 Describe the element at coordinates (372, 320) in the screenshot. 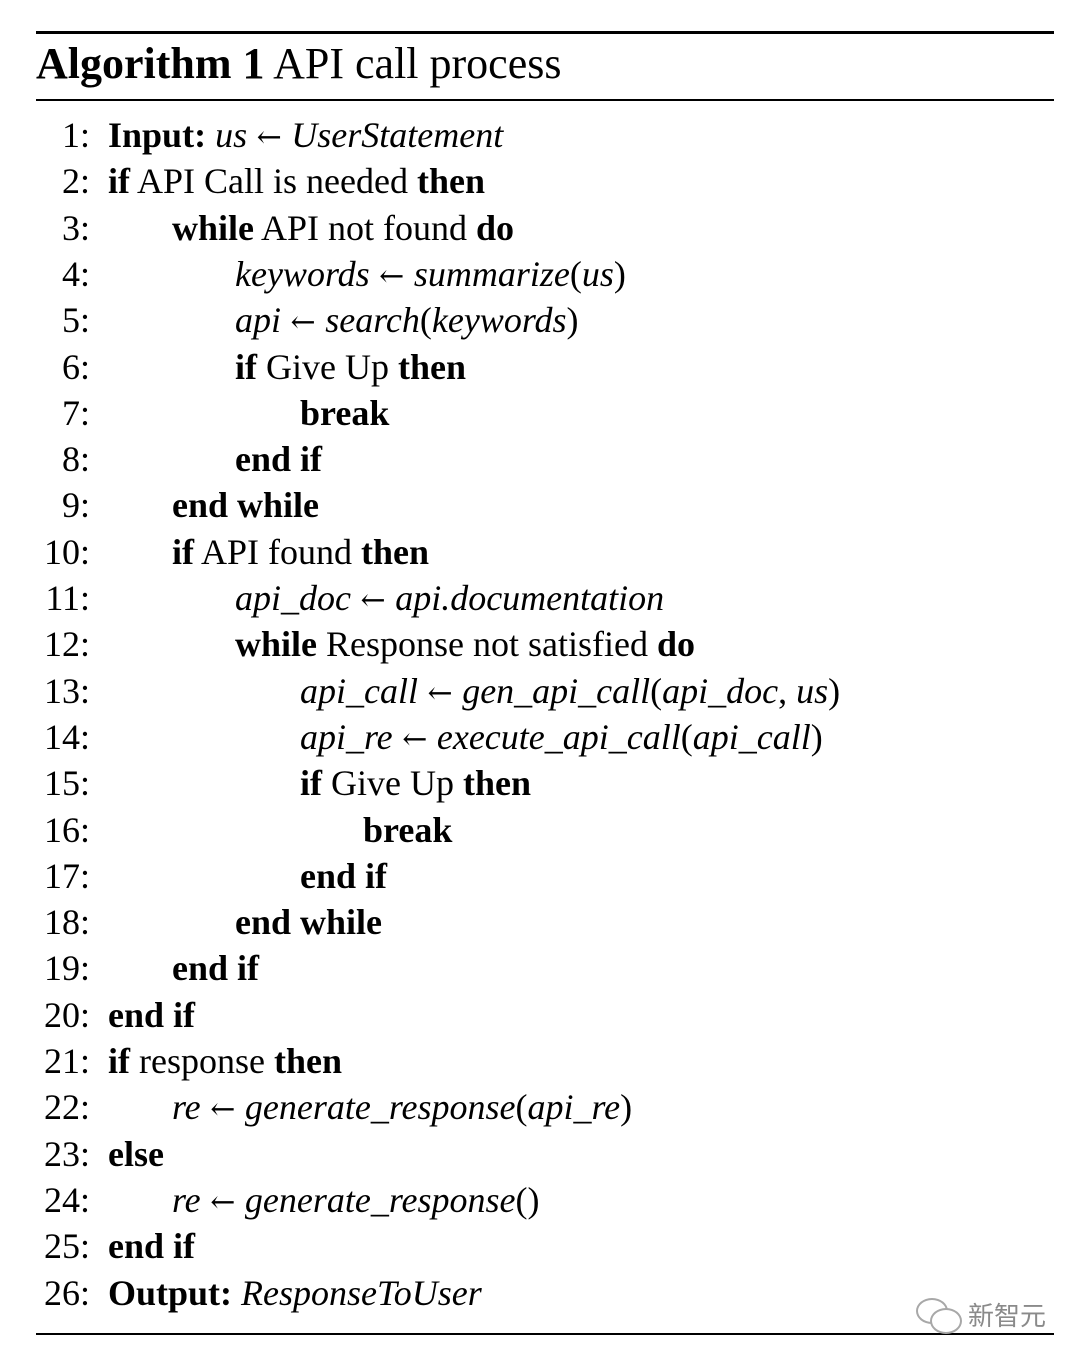

I see `math-term: search` at that location.